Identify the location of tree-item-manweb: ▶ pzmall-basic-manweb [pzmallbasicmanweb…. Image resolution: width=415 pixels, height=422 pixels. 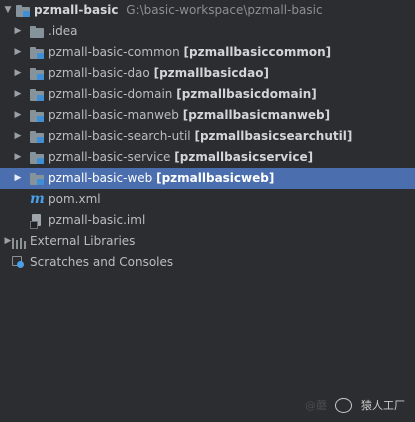
(207, 115).